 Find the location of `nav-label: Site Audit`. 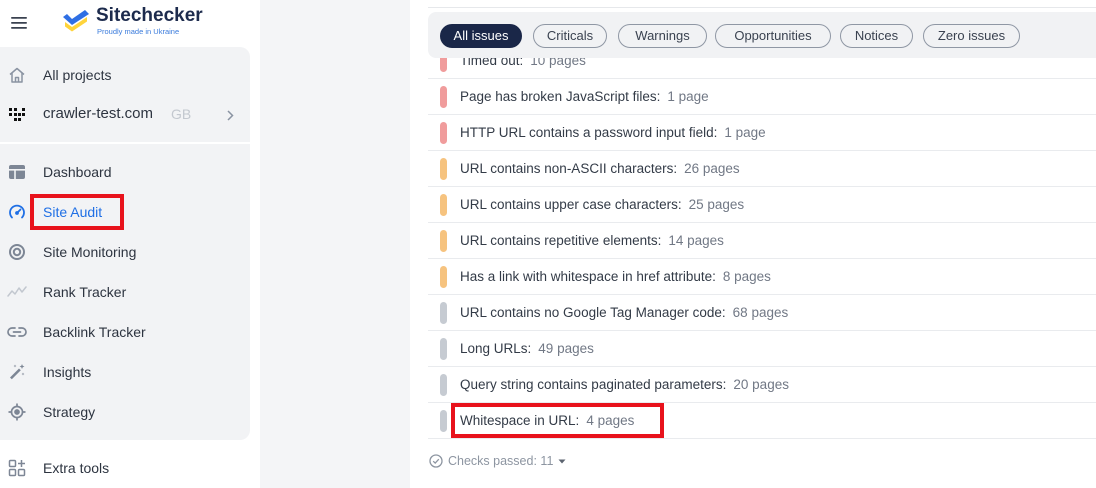

nav-label: Site Audit is located at coordinates (73, 212).